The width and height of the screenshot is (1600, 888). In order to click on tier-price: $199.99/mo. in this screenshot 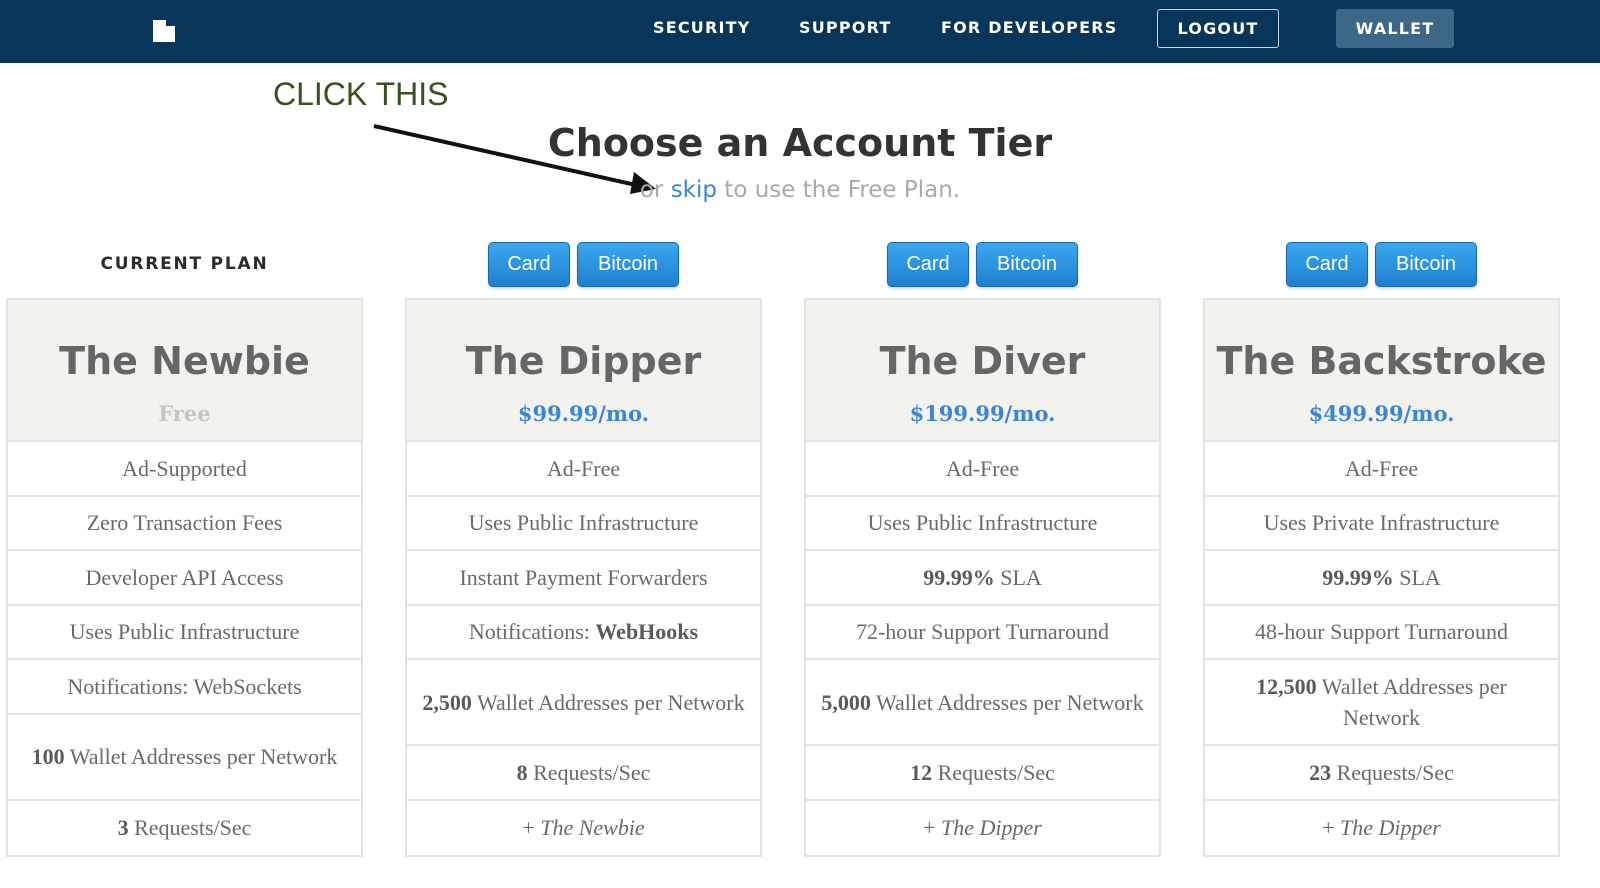, I will do `click(982, 413)`.